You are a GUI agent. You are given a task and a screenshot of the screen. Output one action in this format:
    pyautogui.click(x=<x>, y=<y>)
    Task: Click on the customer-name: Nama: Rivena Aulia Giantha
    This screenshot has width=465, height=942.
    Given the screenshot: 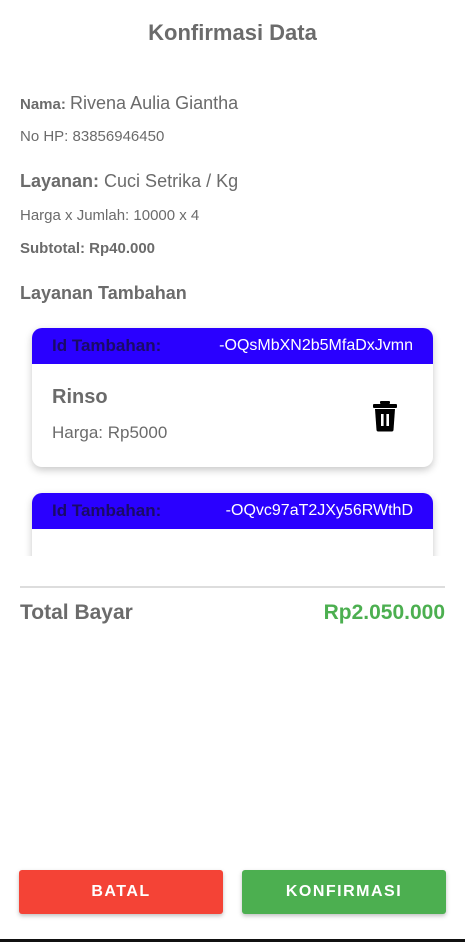 What is the action you would take?
    pyautogui.click(x=129, y=103)
    